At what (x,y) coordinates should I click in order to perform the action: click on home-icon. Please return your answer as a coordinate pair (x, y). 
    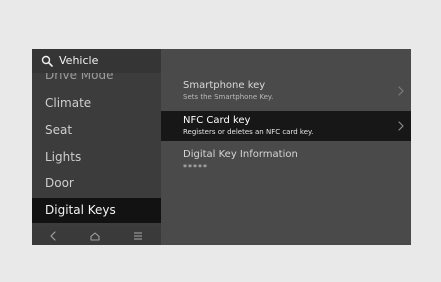
    Looking at the image, I should click on (95, 236).